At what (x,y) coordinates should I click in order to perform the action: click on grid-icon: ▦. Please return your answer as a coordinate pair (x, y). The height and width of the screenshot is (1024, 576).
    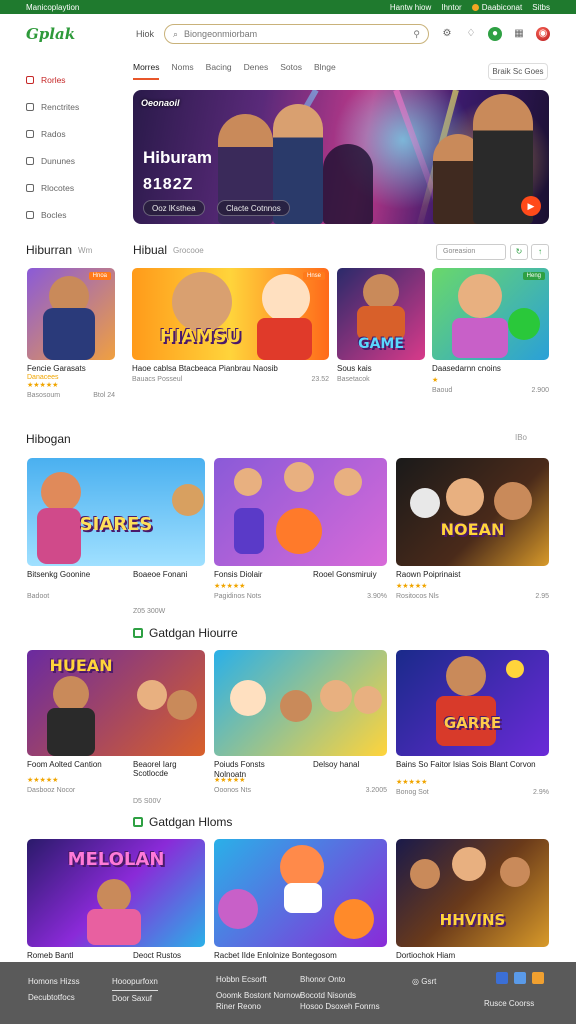
    Looking at the image, I should click on (519, 34).